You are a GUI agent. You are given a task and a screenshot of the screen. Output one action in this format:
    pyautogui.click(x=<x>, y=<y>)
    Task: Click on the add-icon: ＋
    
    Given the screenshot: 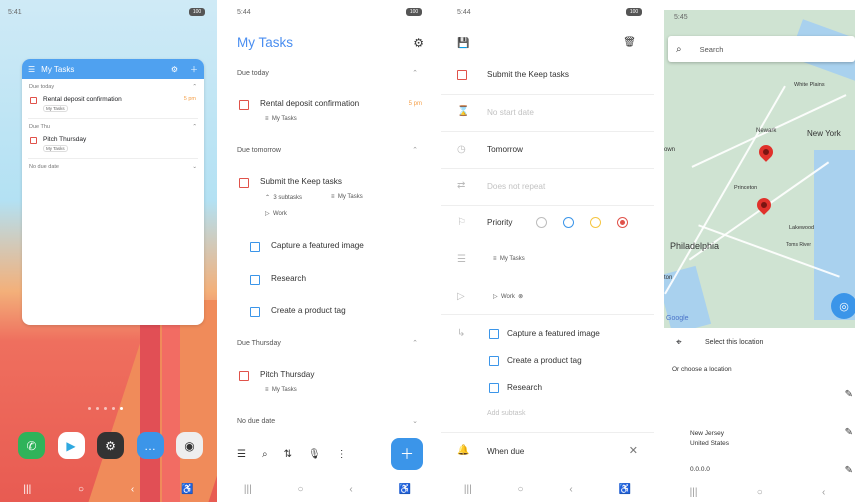 What is the action you would take?
    pyautogui.click(x=194, y=69)
    